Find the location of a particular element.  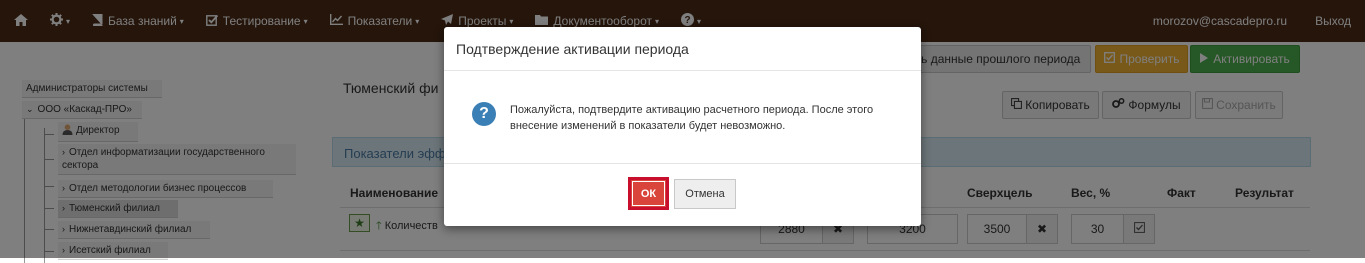

question-icon: ? is located at coordinates (484, 114).